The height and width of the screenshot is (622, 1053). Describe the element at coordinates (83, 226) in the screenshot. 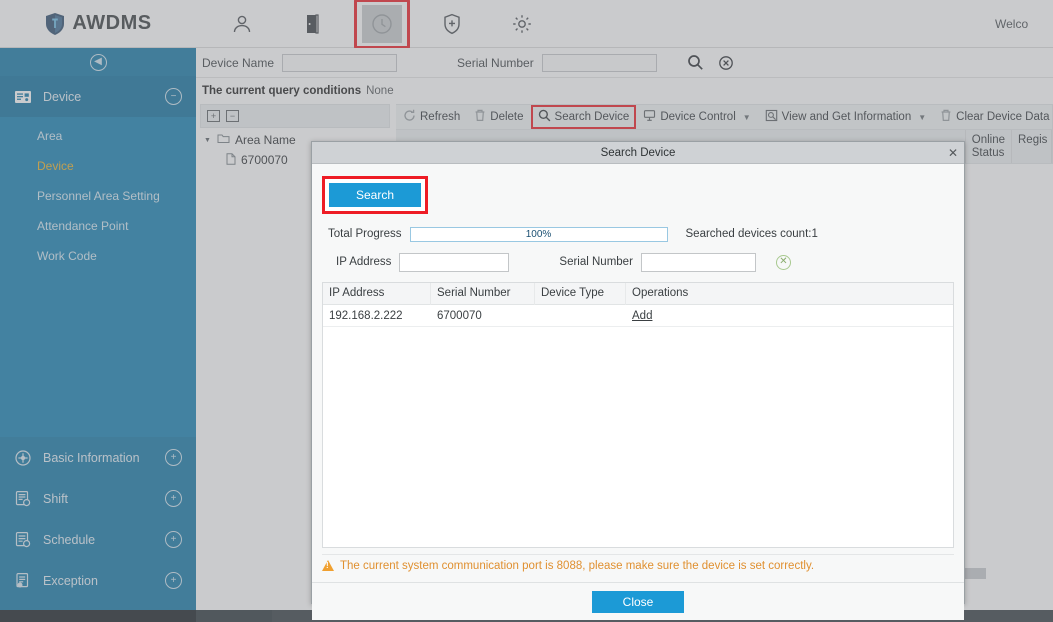

I see `sidebar-item-attendance-point-label: Attendance Point` at that location.